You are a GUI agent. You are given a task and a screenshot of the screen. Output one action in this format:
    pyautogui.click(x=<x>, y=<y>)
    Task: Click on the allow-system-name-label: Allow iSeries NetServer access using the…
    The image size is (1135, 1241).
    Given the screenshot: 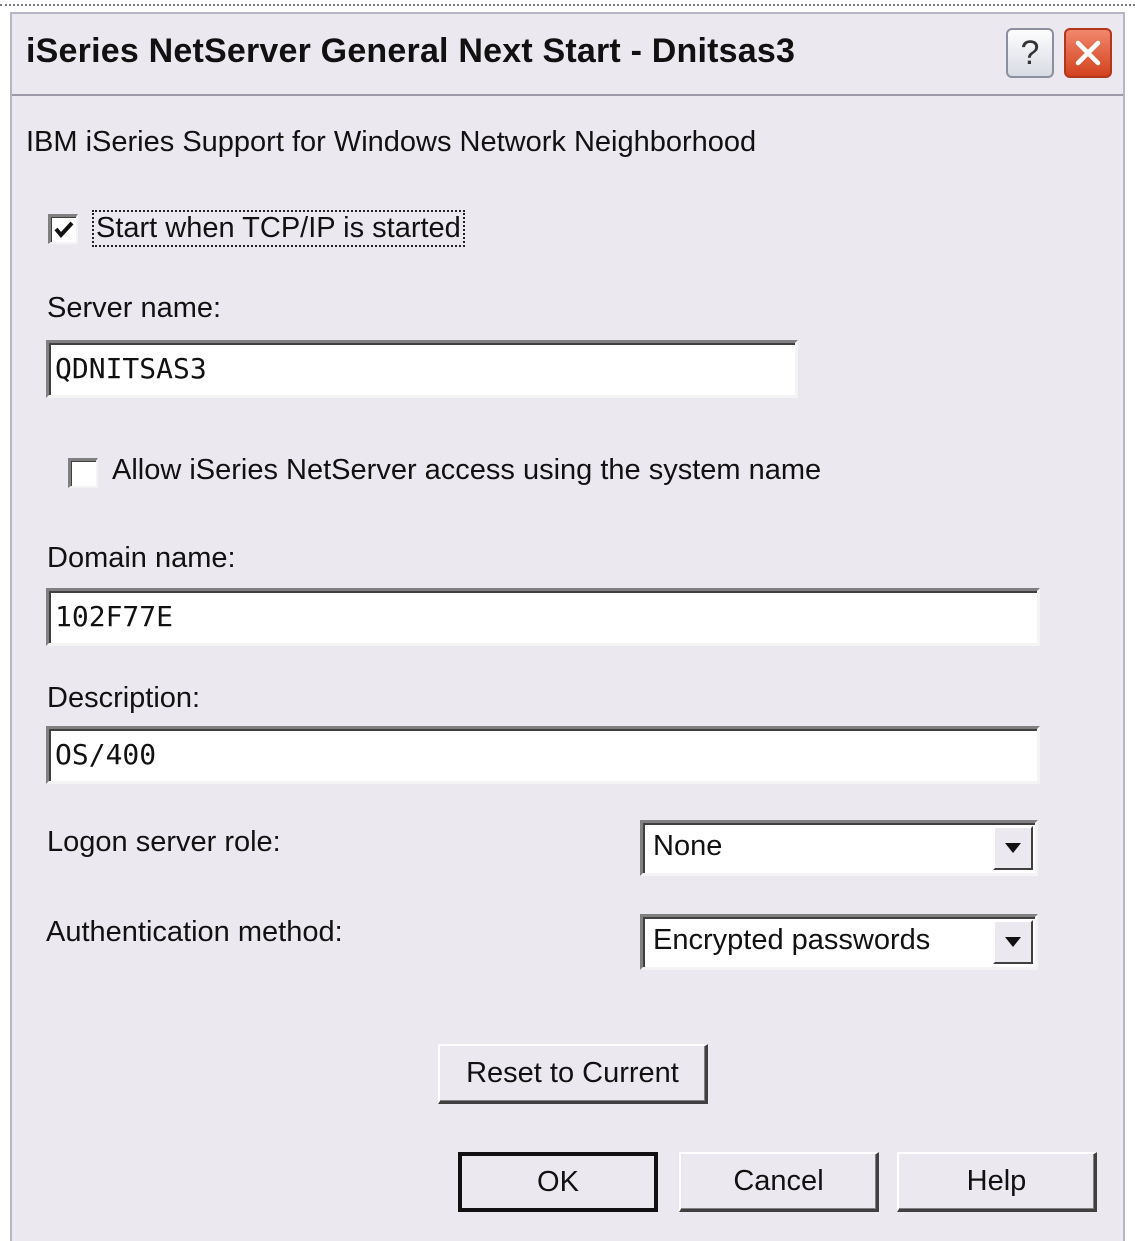 What is the action you would take?
    pyautogui.click(x=466, y=470)
    